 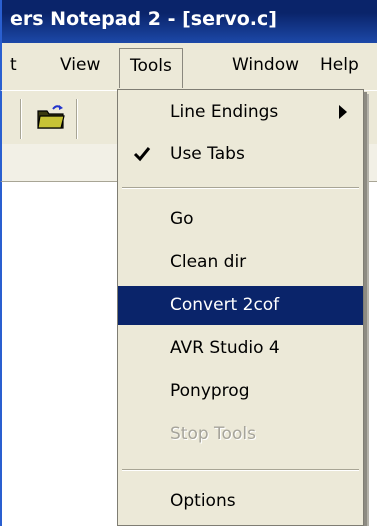 What do you see at coordinates (13, 65) in the screenshot?
I see `menu-item-edit: t` at bounding box center [13, 65].